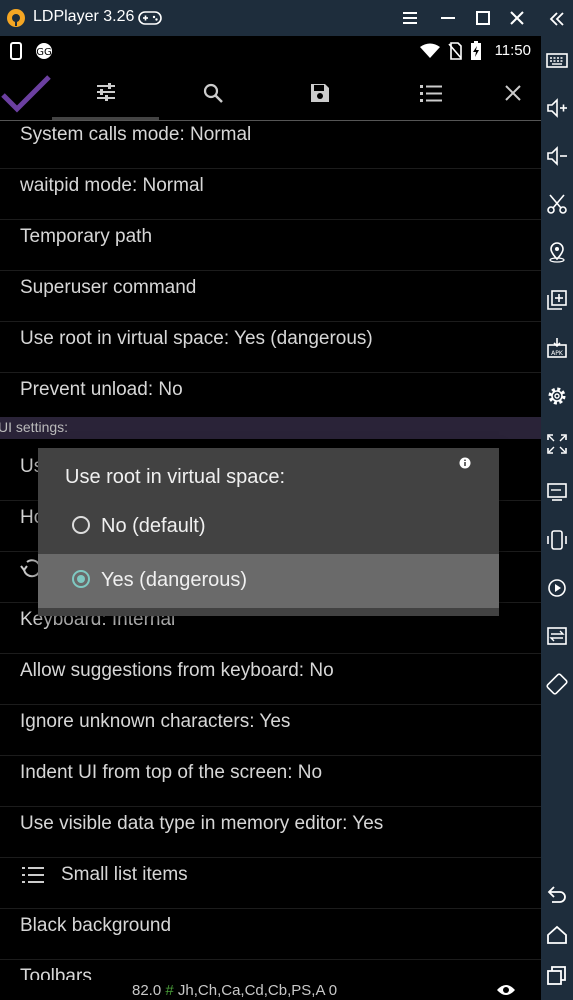  Describe the element at coordinates (16, 51) in the screenshot. I see `phone-icon` at that location.